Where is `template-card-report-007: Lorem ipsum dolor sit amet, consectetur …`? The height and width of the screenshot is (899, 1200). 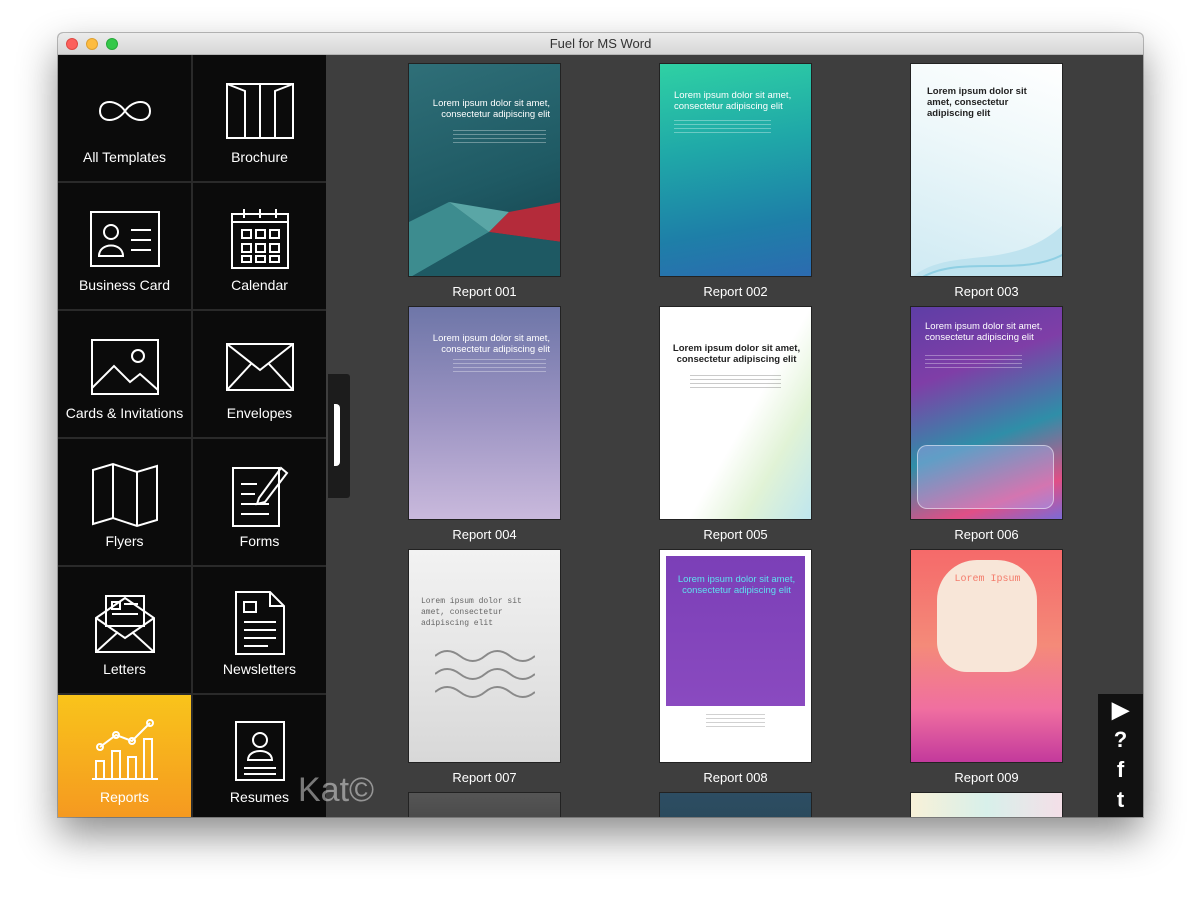
template-card-report-007: Lorem ipsum dolor sit amet, consectetur … is located at coordinates (484, 667).